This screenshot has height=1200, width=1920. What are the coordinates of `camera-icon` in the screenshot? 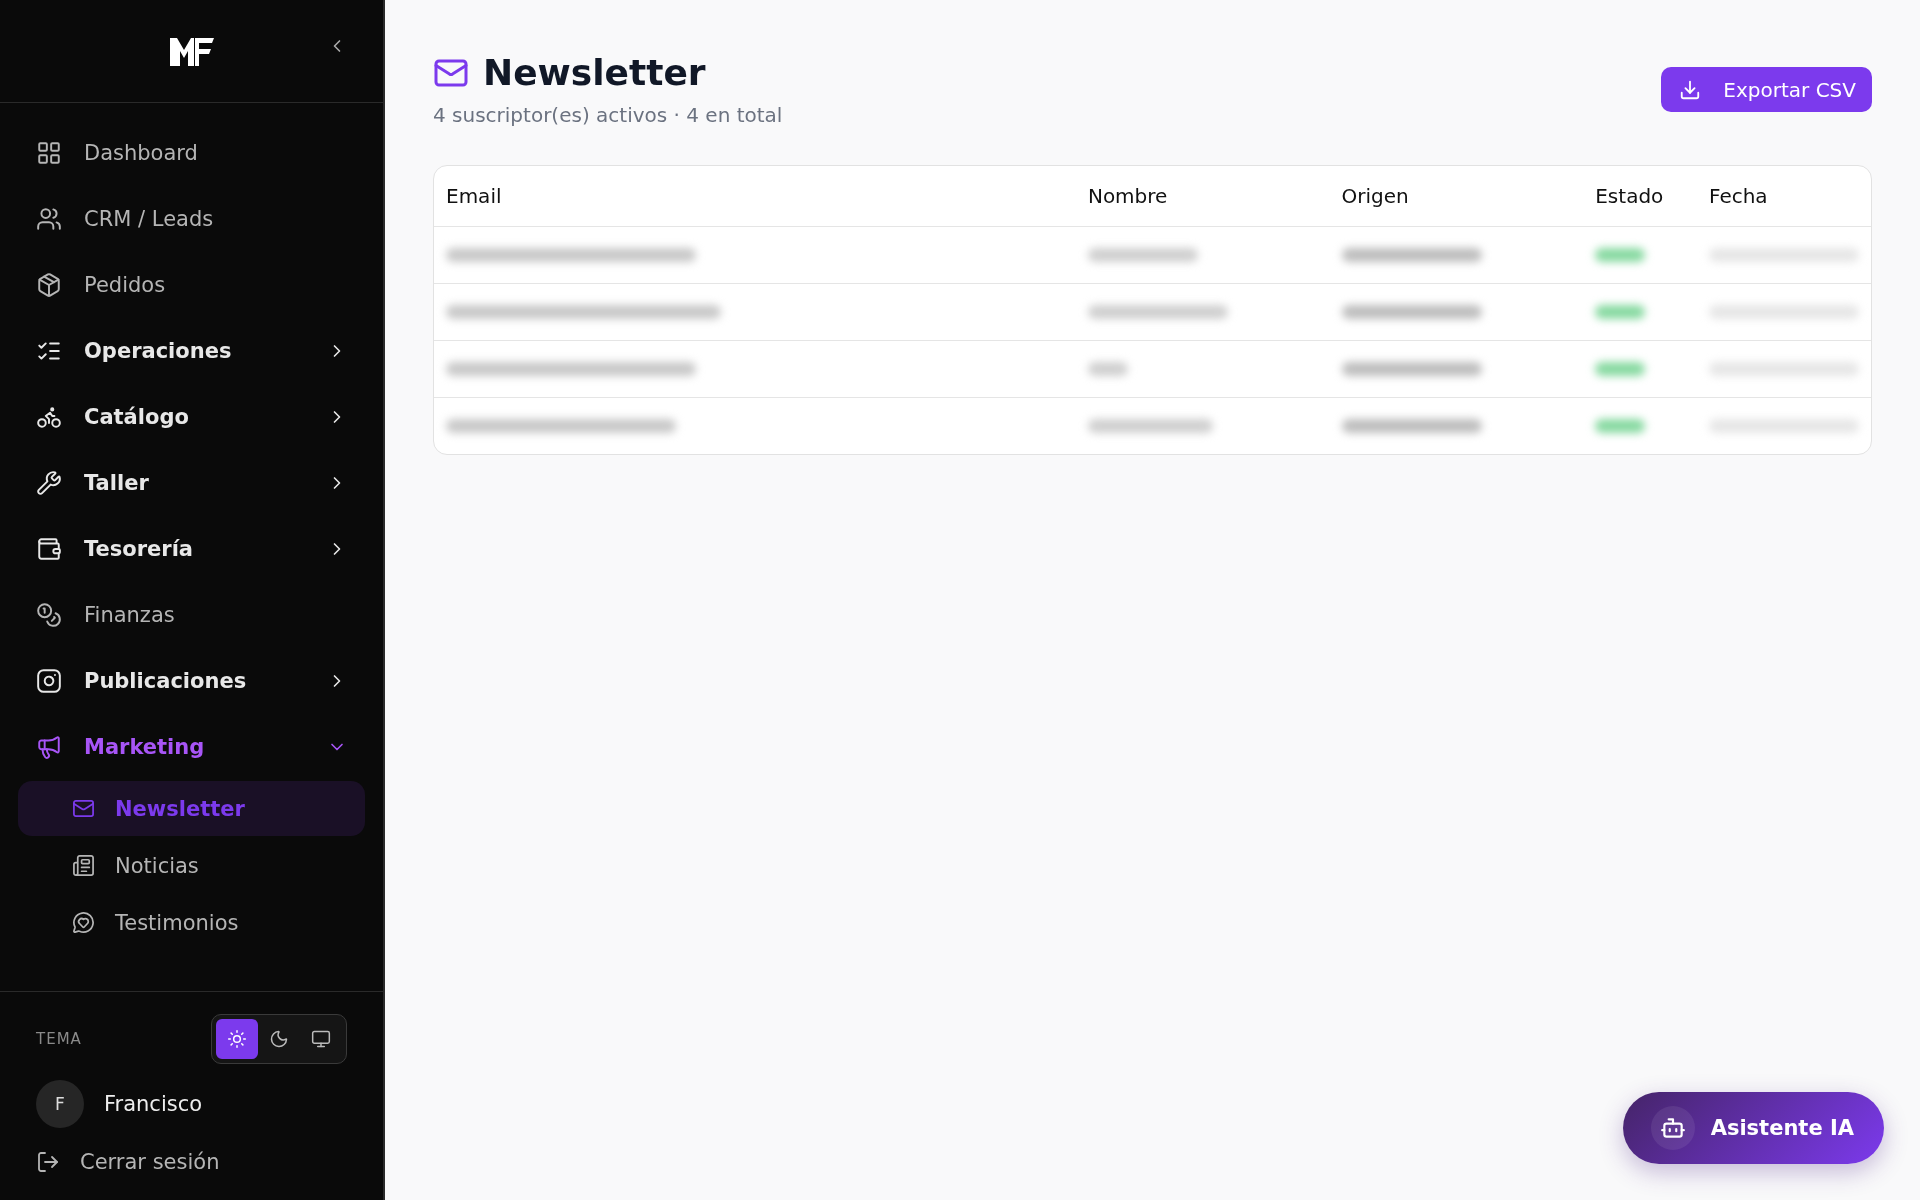 It's located at (49, 681).